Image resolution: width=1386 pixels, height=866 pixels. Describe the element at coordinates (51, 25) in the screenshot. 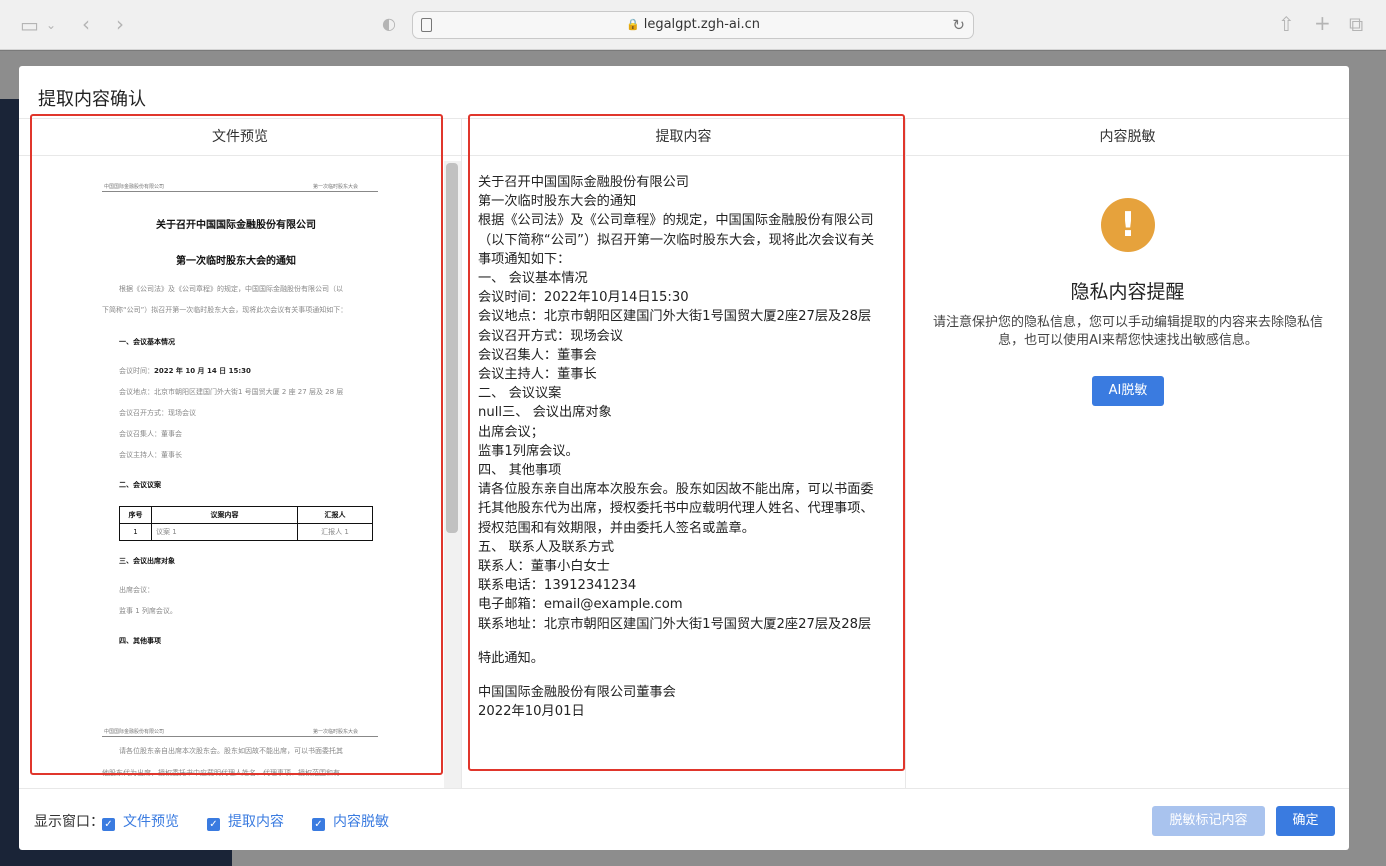

I see `chevron-down-icon: ⌄` at that location.